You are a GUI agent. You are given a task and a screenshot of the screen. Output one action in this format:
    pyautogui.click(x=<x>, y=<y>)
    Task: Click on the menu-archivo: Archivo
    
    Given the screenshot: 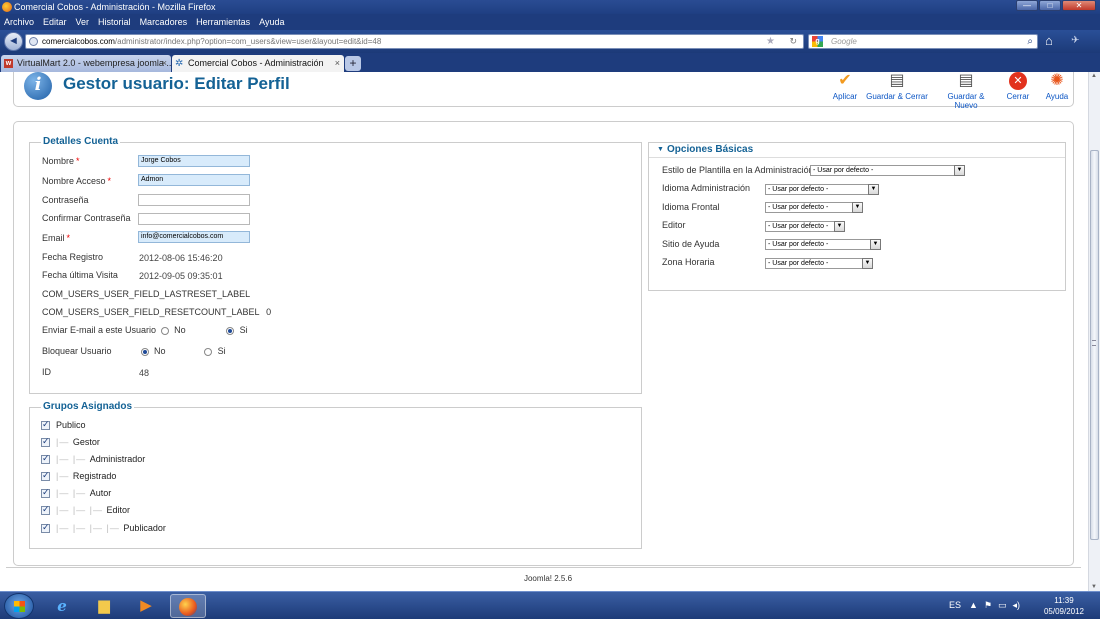 What is the action you would take?
    pyautogui.click(x=19, y=22)
    